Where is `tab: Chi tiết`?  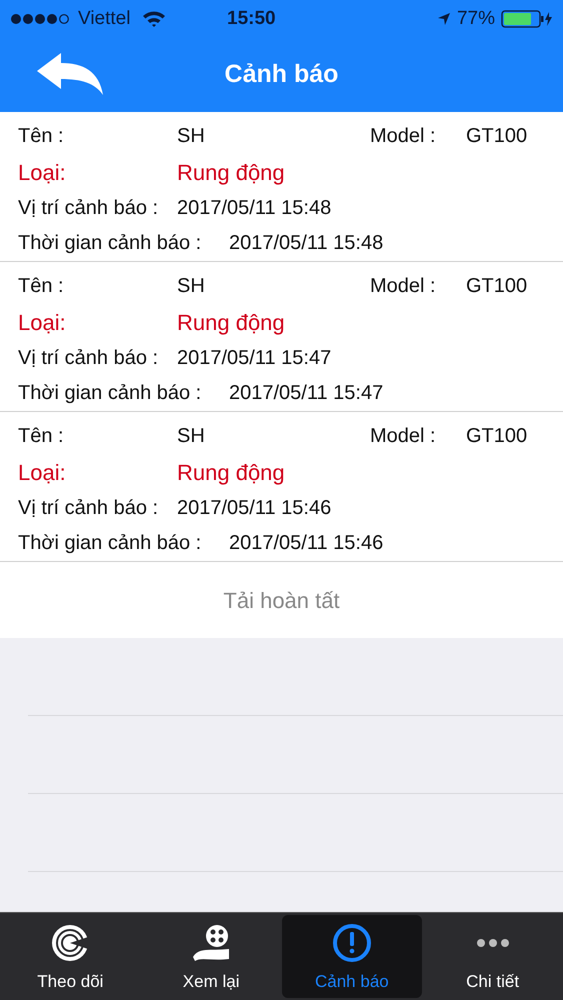
tab: Chi tiết is located at coordinates (492, 956).